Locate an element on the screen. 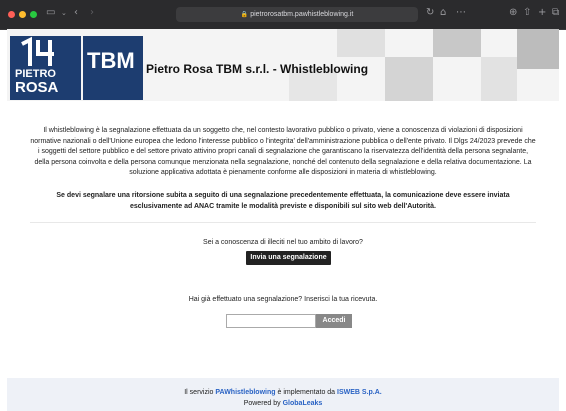 Image resolution: width=566 pixels, height=411 pixels. footer-middle: è implementato da is located at coordinates (306, 392).